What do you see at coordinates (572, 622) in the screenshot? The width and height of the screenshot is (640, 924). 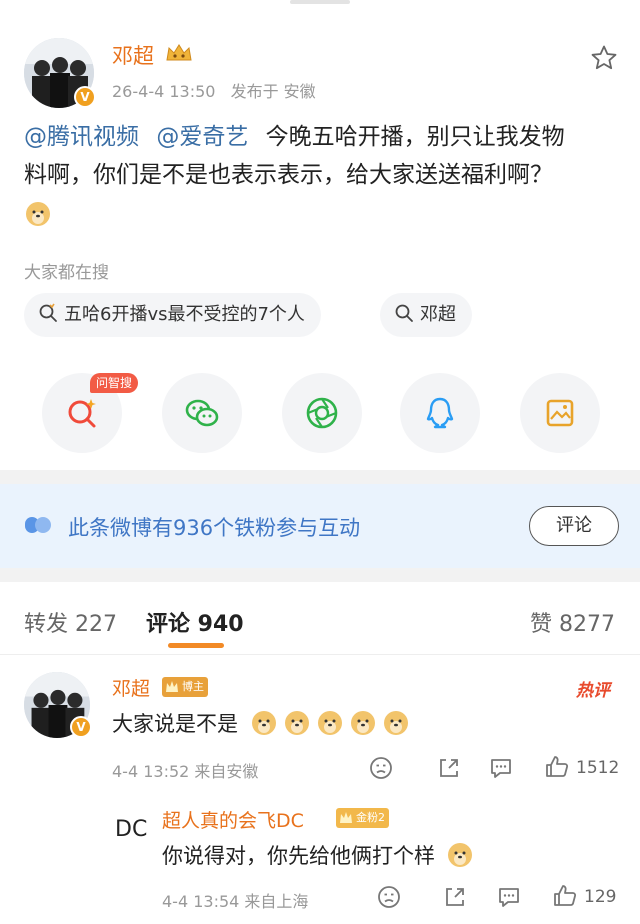 I see `tab-likes: 赞 8277` at bounding box center [572, 622].